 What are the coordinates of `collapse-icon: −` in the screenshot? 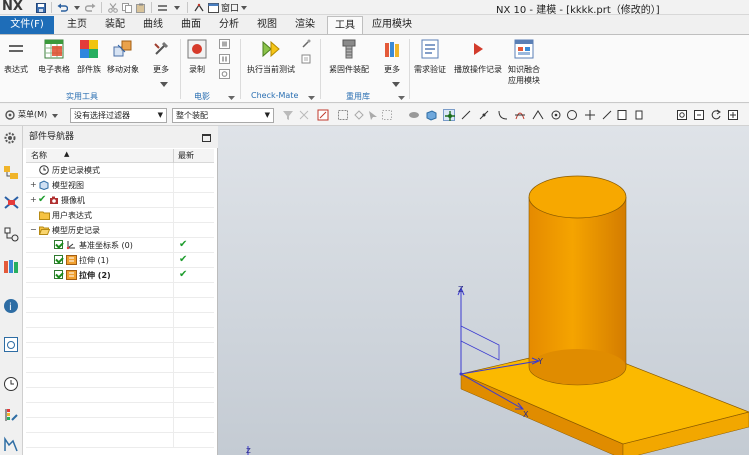 It's located at (33, 229).